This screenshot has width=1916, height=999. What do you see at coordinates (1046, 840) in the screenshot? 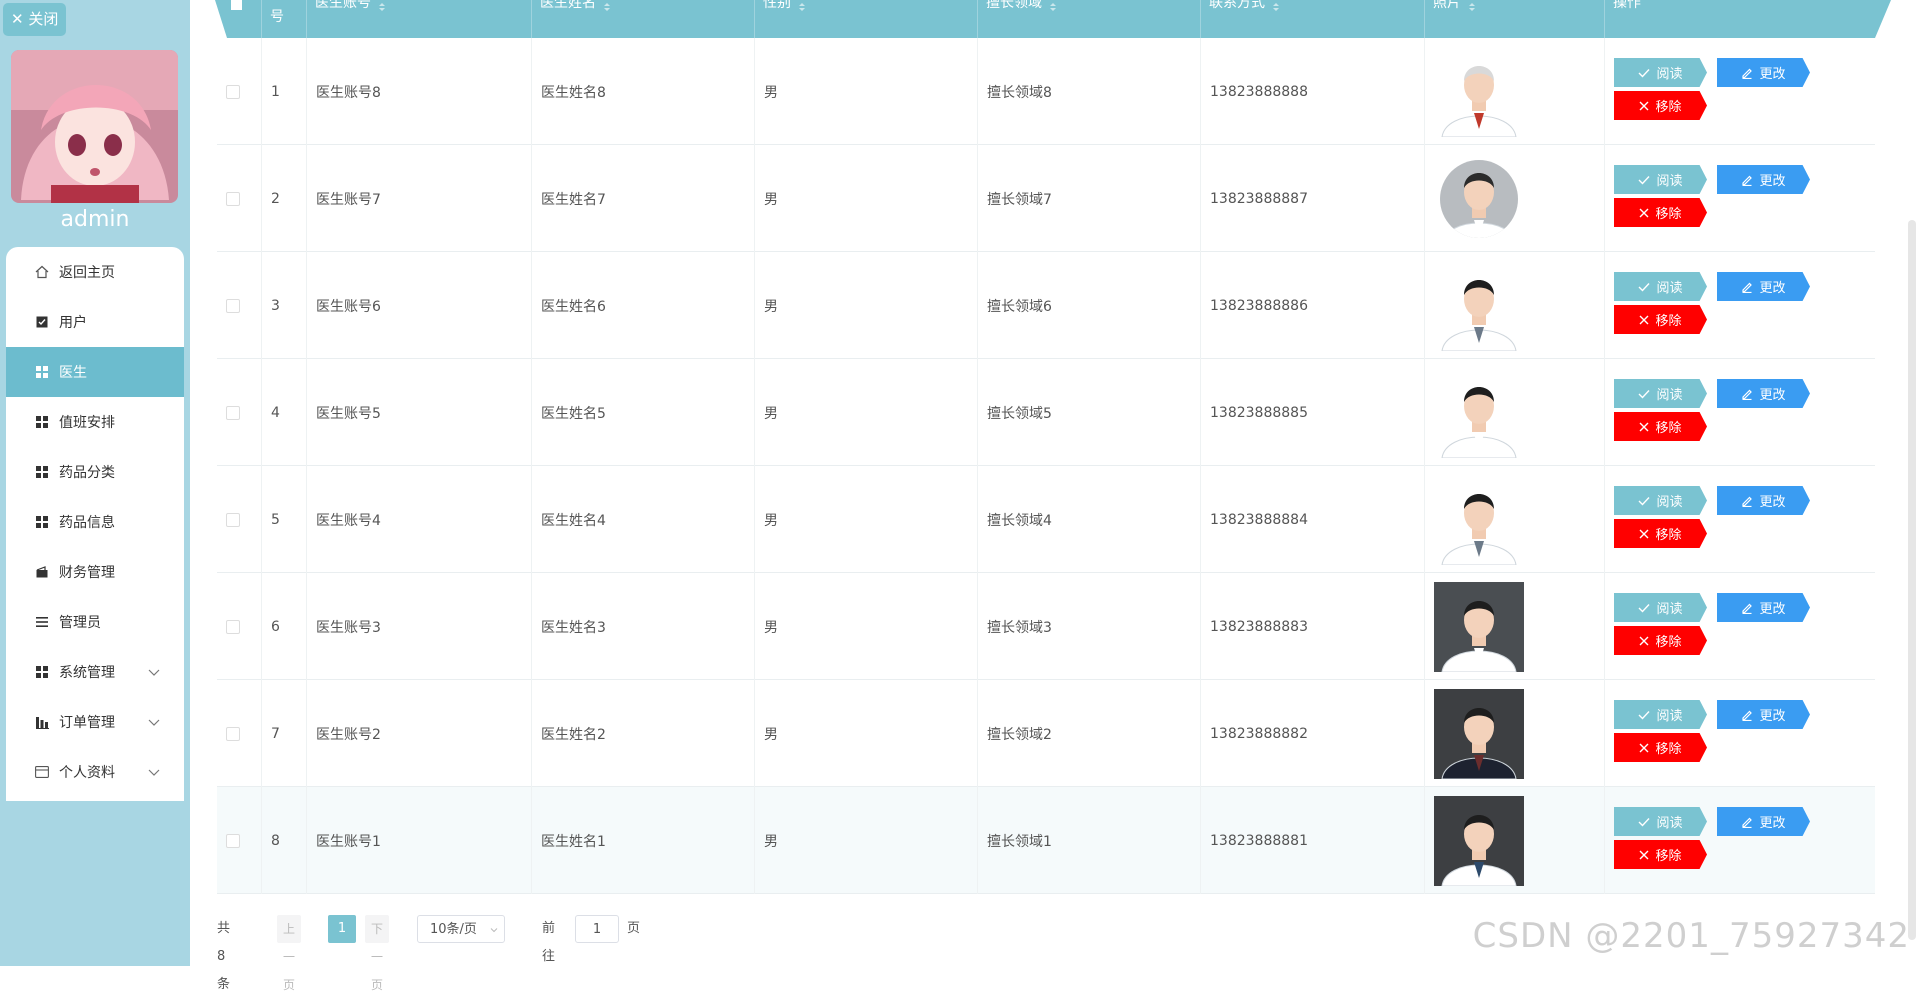
I see `table-row: 8 医生账号1 医生姓名1 男 擅长领域1 13823888881 阅读 更改 移除` at bounding box center [1046, 840].